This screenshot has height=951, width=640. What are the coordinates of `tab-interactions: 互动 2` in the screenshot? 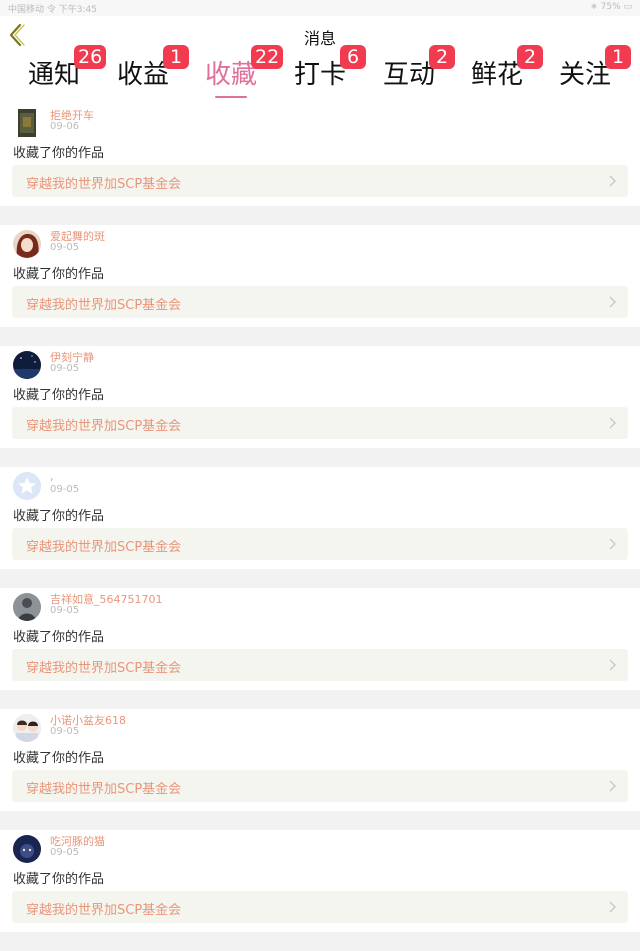 It's located at (421, 74).